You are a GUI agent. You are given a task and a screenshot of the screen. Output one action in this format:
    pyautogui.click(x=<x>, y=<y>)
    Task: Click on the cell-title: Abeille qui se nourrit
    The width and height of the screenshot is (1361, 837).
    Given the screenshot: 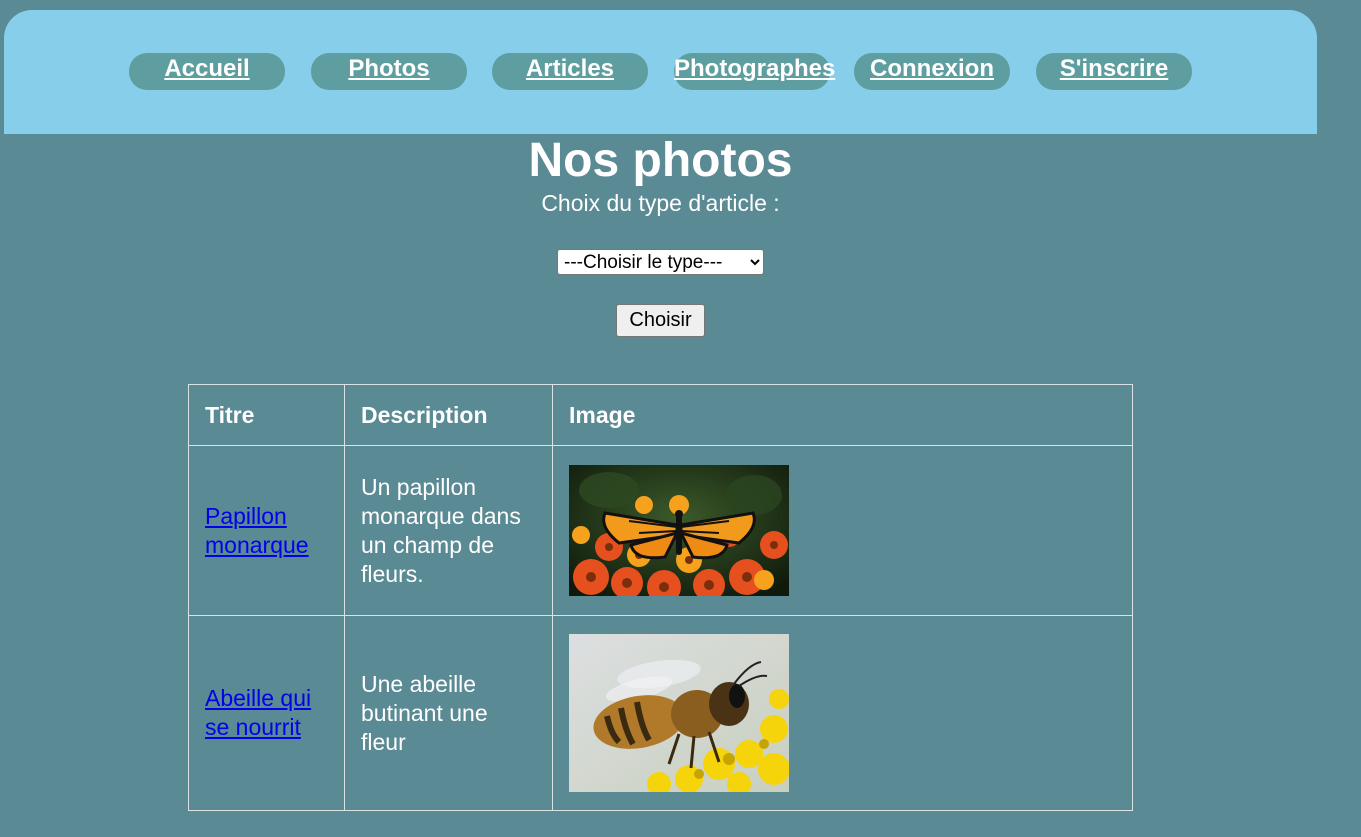 What is the action you would take?
    pyautogui.click(x=266, y=713)
    